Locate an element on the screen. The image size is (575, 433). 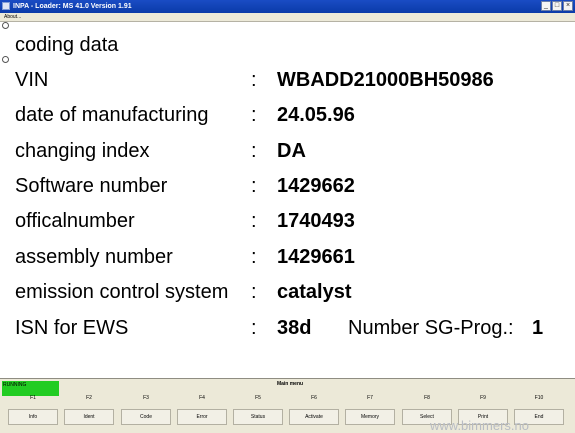
official-number-label: officalnumber is located at coordinates (75, 221).